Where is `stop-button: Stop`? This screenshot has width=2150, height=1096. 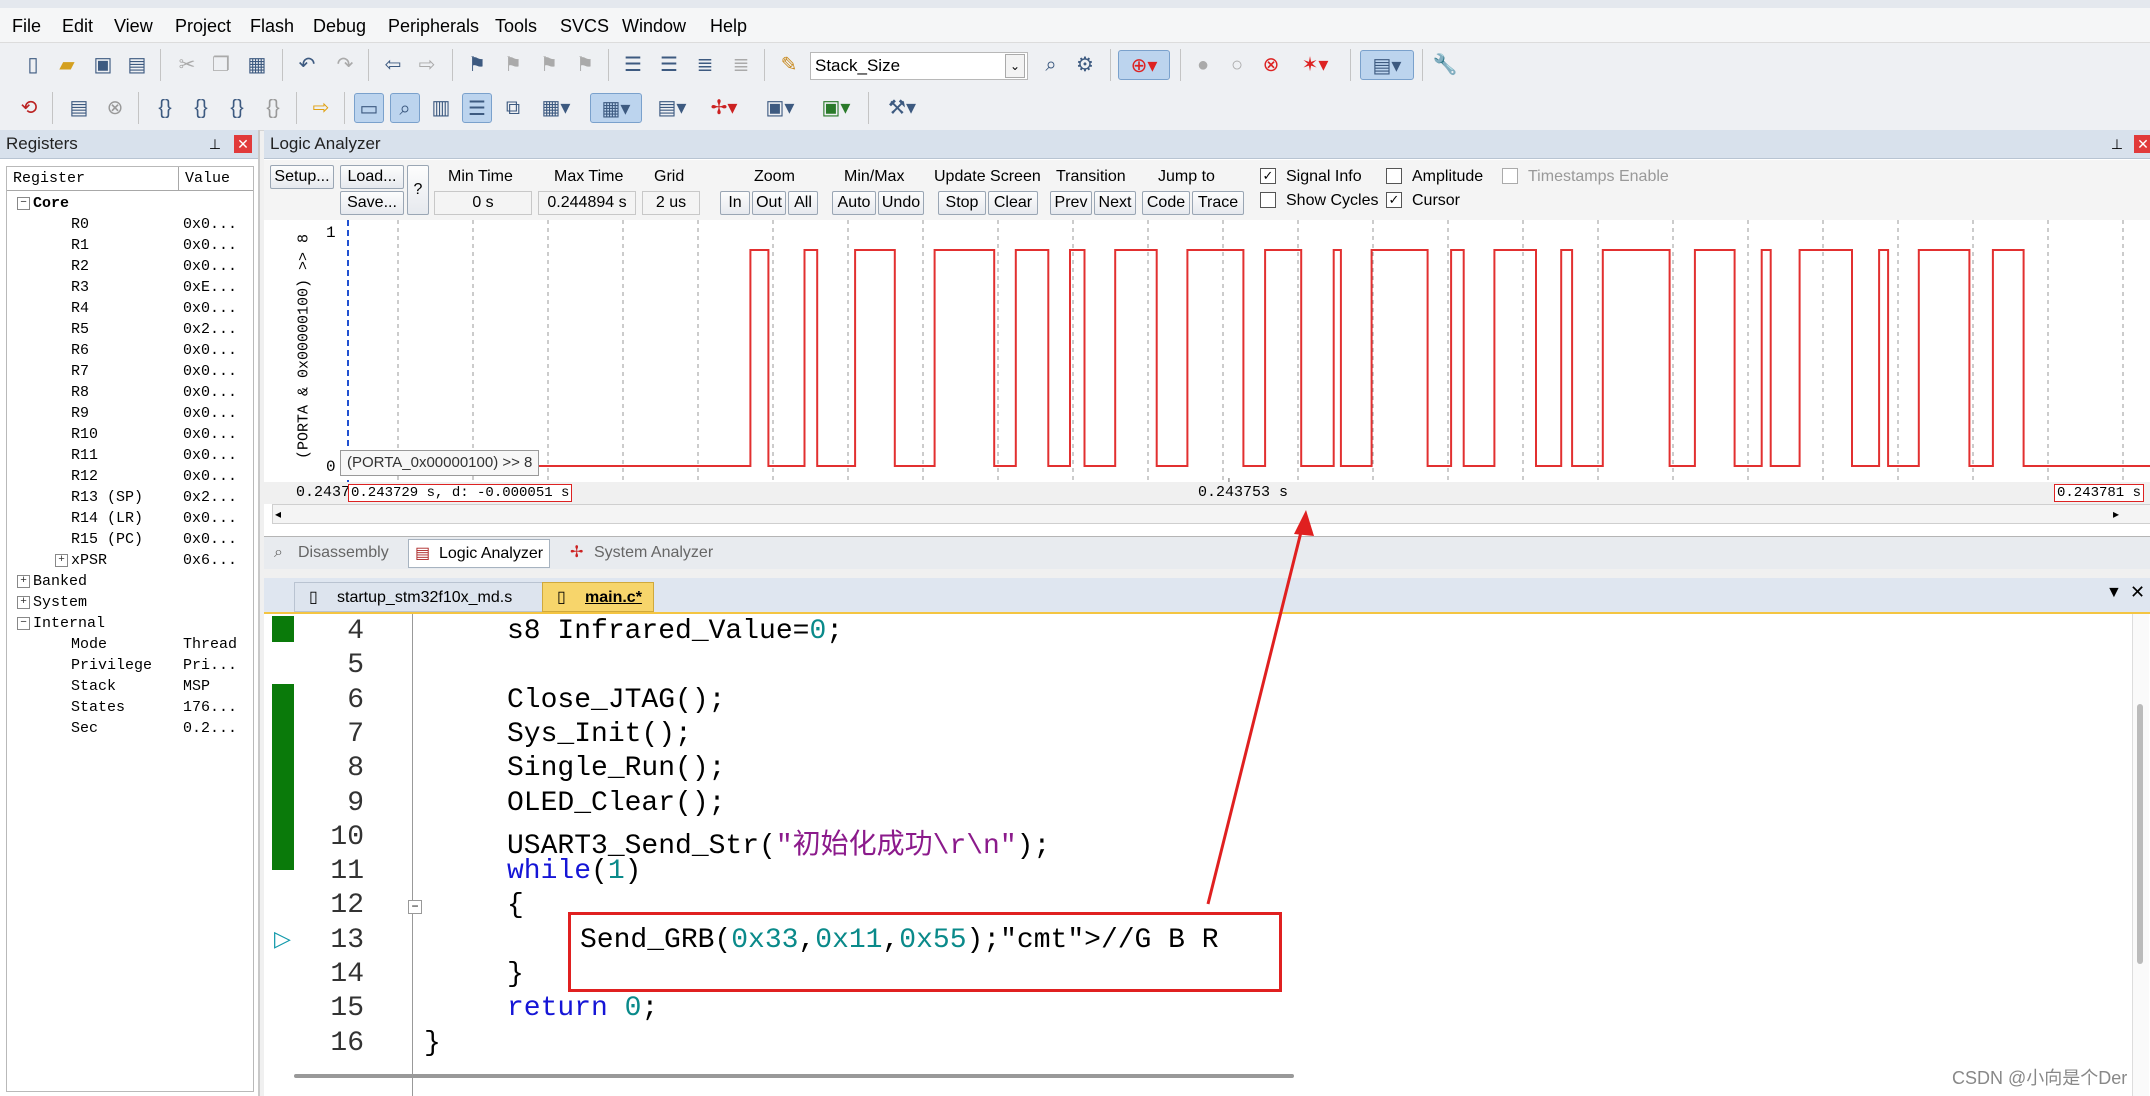 stop-button: Stop is located at coordinates (962, 203).